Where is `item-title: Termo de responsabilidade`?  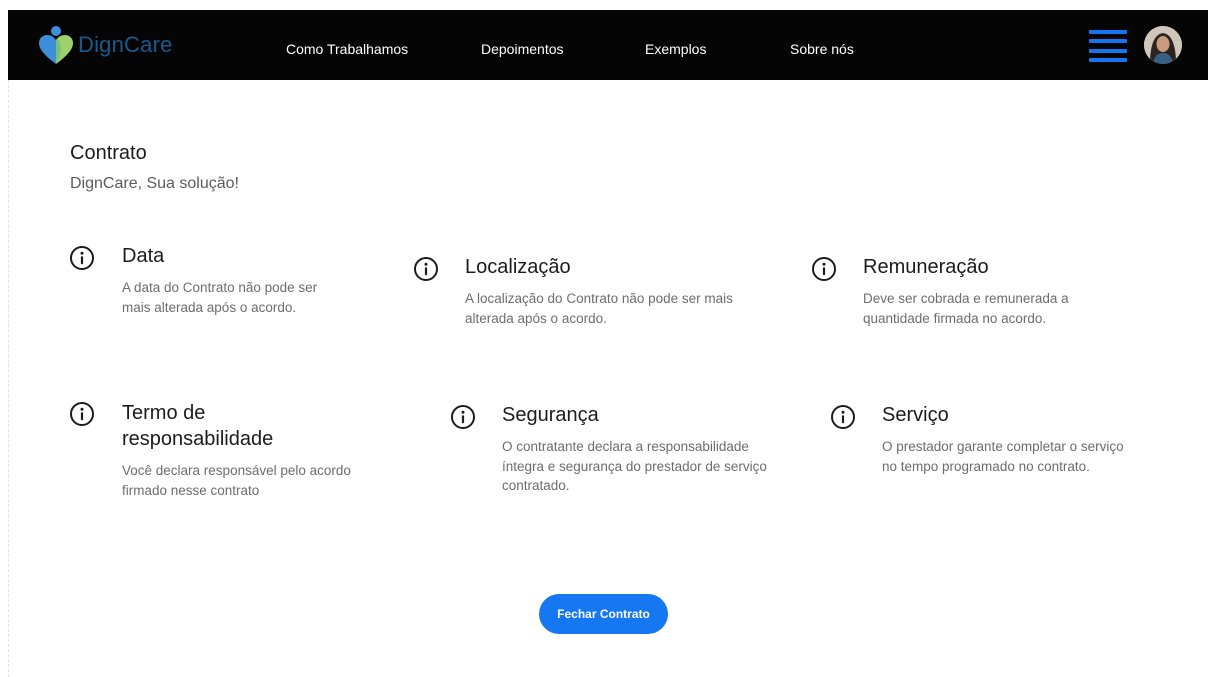 item-title: Termo de responsabilidade is located at coordinates (198, 426).